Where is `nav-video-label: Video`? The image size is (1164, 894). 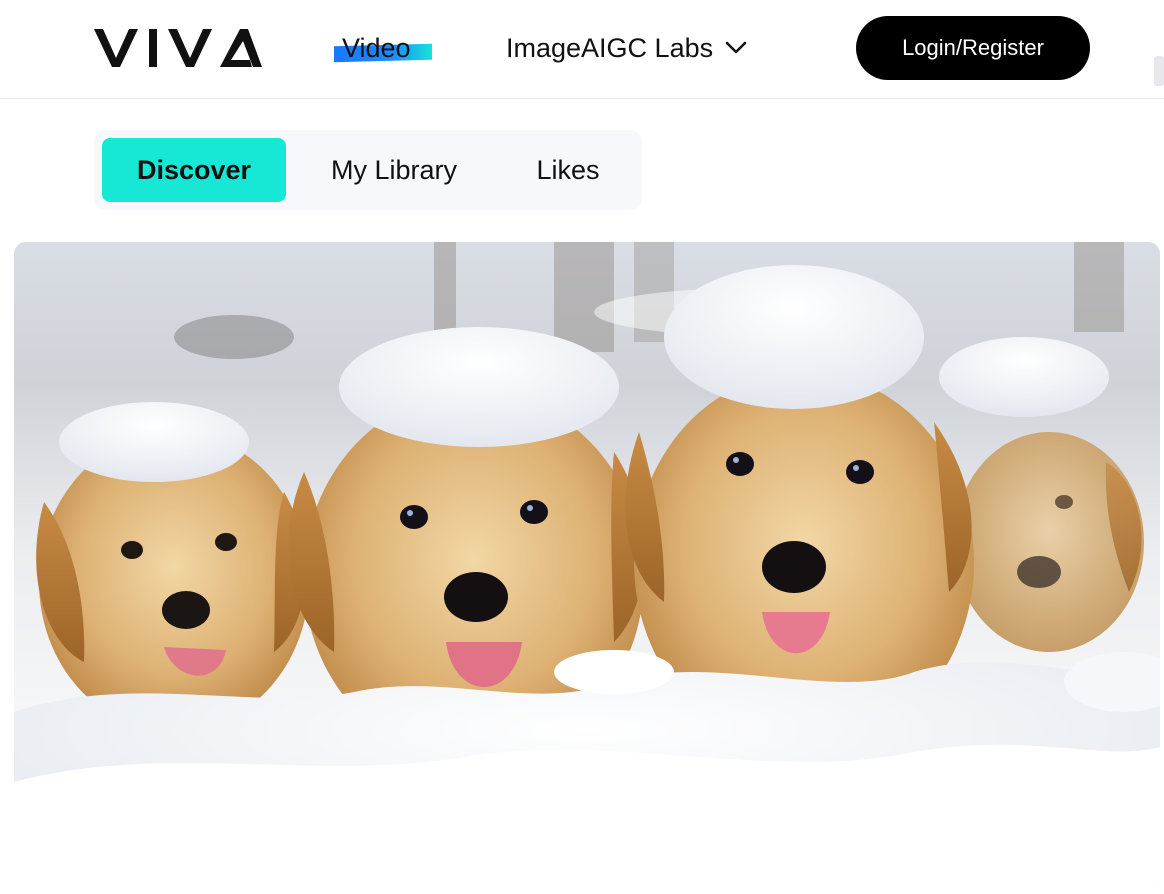
nav-video-label: Video is located at coordinates (376, 47).